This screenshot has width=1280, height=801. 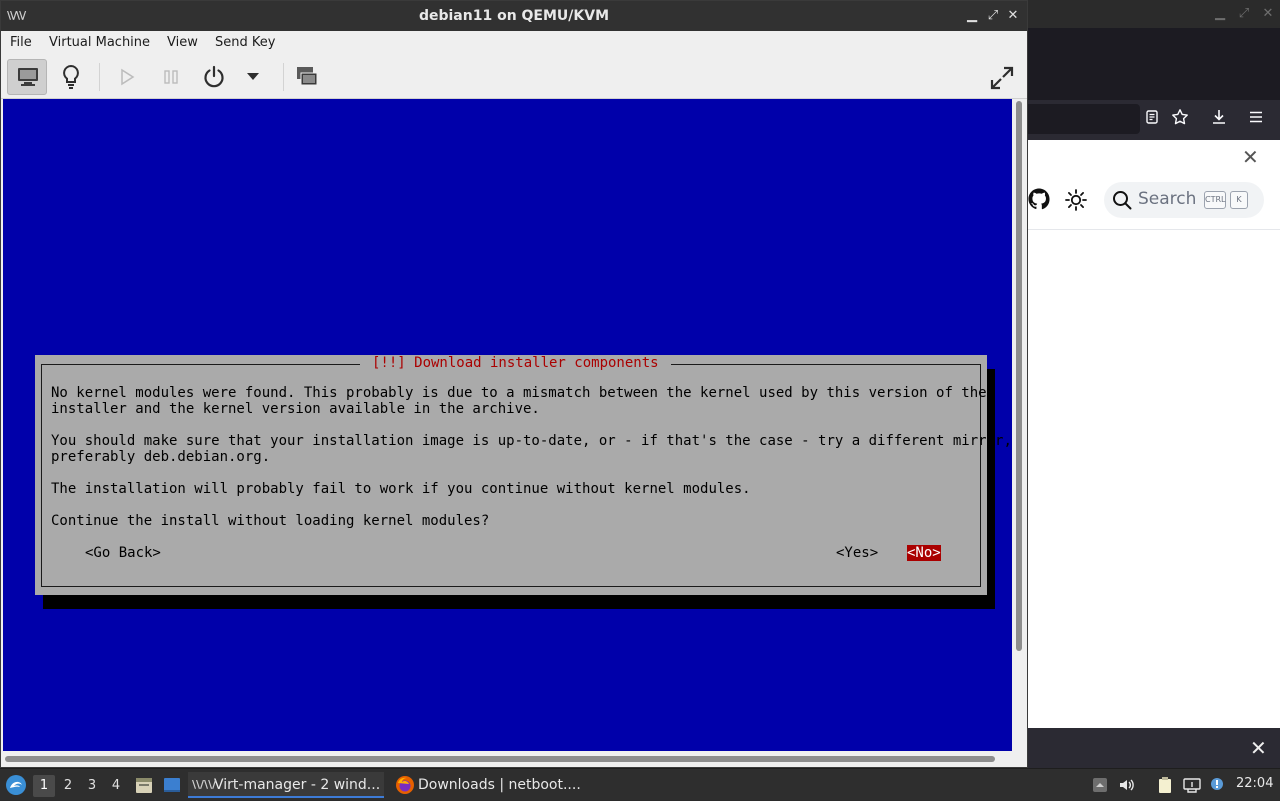 I want to click on workspace-4: 4, so click(x=116, y=786).